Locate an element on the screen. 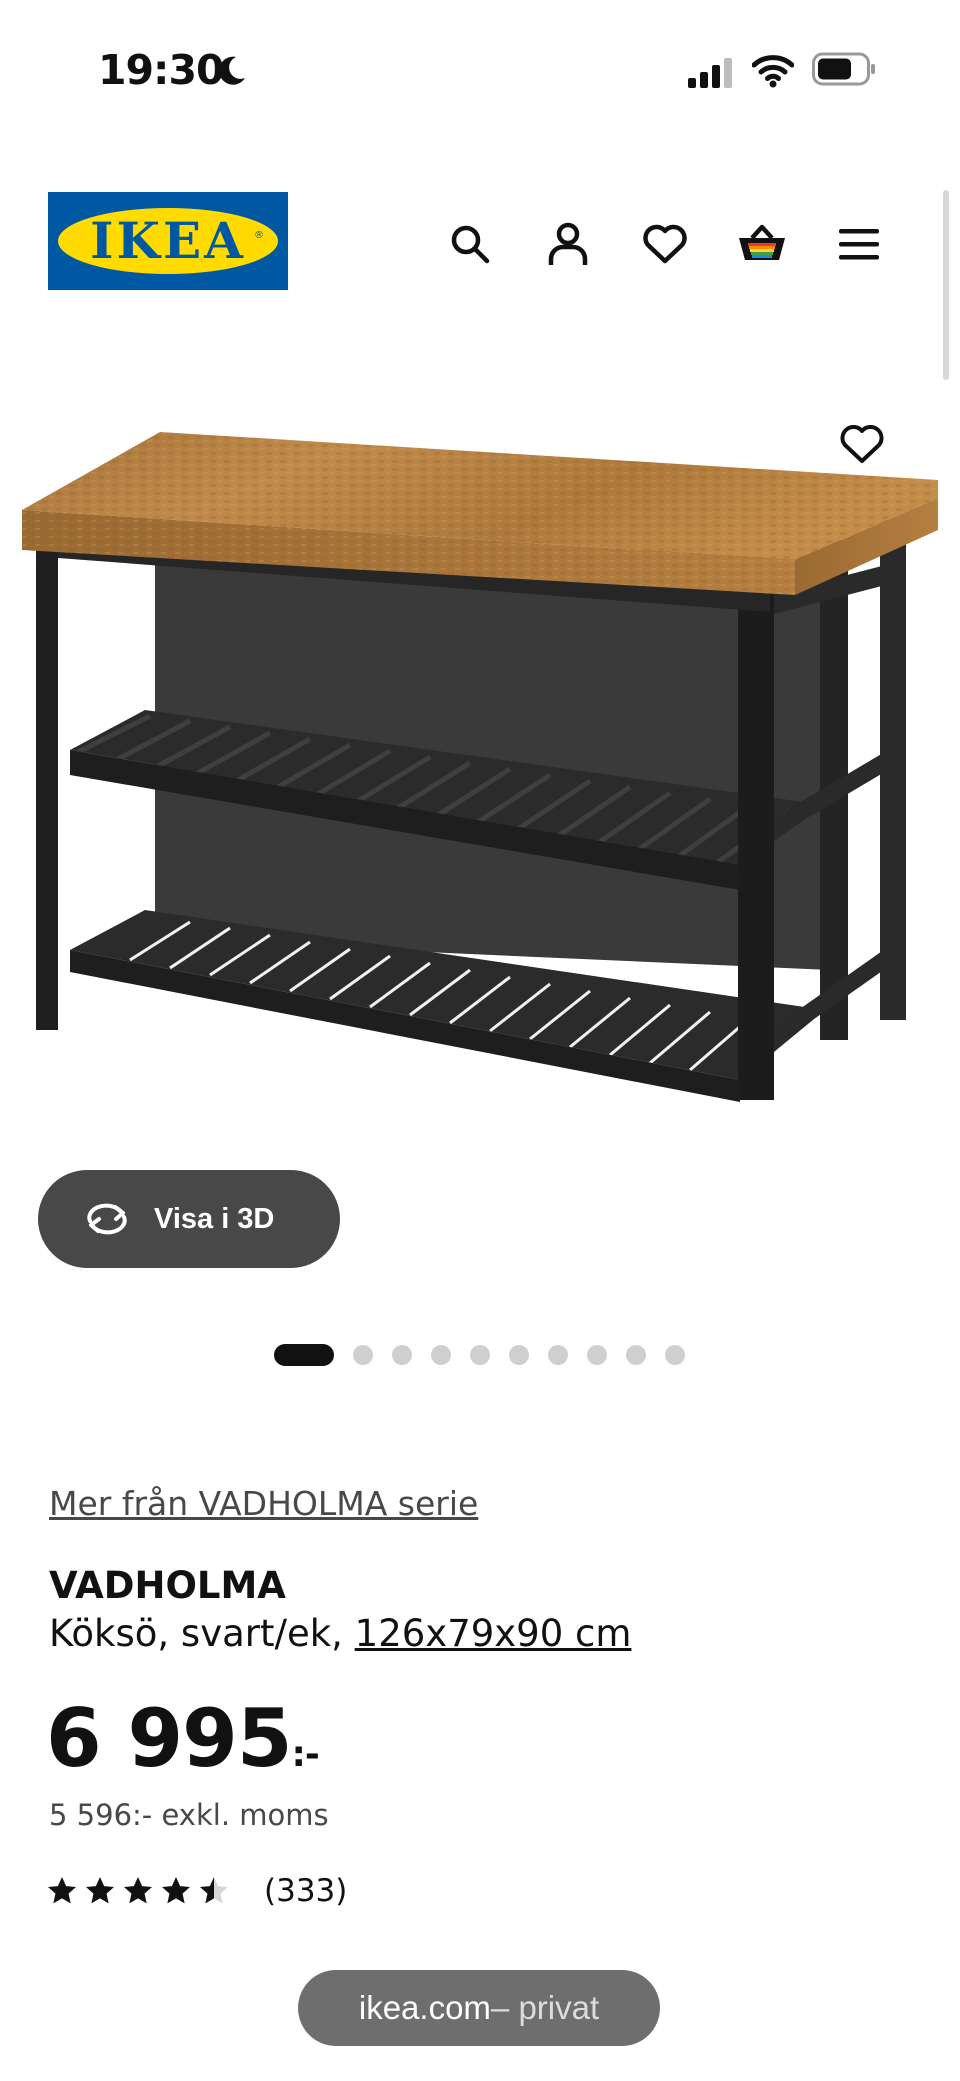 Image resolution: width=960 pixels, height=2081 pixels. ikea-logo: IKEA ® is located at coordinates (168, 241).